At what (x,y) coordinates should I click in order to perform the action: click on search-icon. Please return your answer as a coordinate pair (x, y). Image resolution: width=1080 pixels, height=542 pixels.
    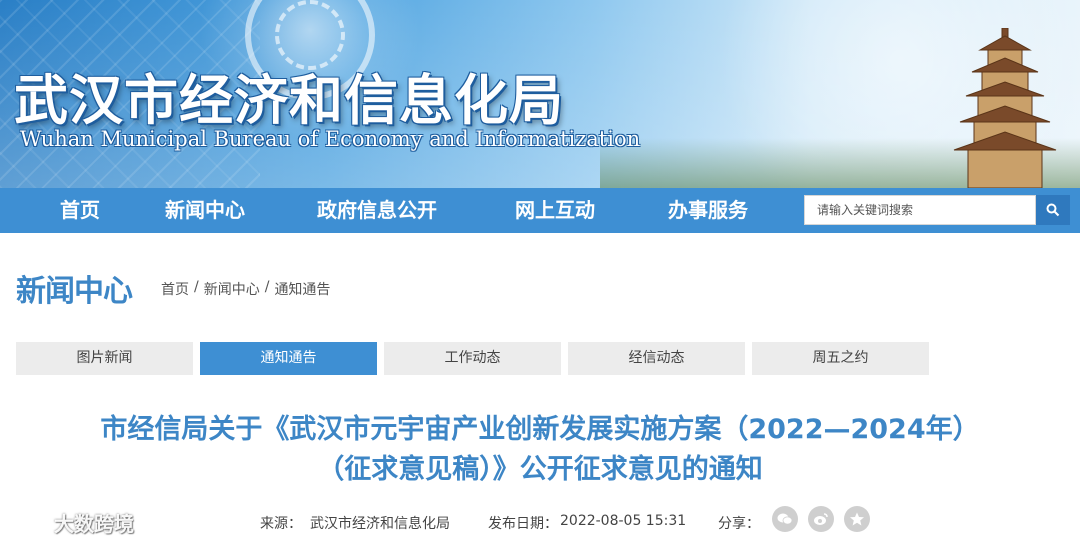
    Looking at the image, I should click on (1053, 210).